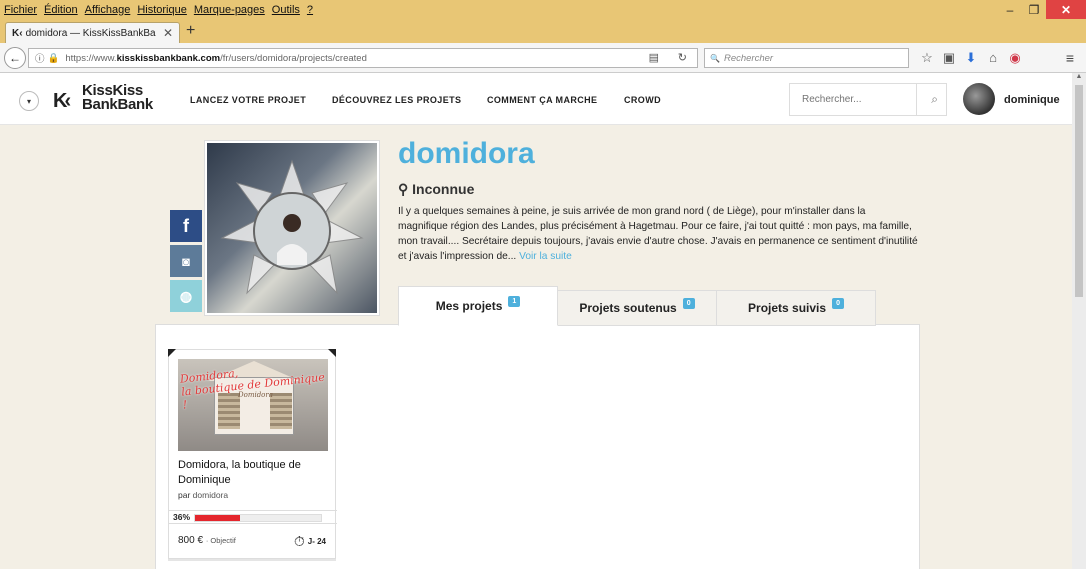  I want to click on download-icon: ⬇, so click(971, 58).